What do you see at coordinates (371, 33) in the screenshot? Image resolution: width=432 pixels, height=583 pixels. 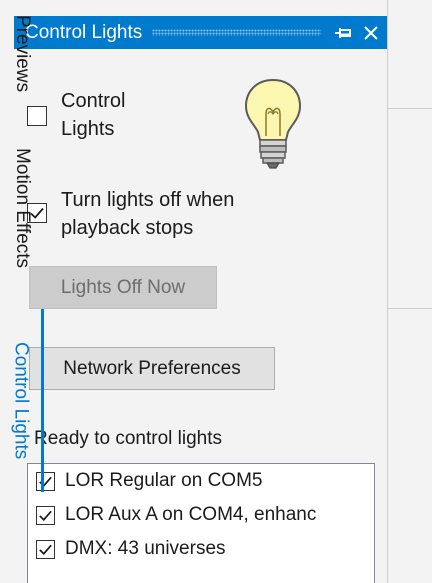 I see `close-icon` at bounding box center [371, 33].